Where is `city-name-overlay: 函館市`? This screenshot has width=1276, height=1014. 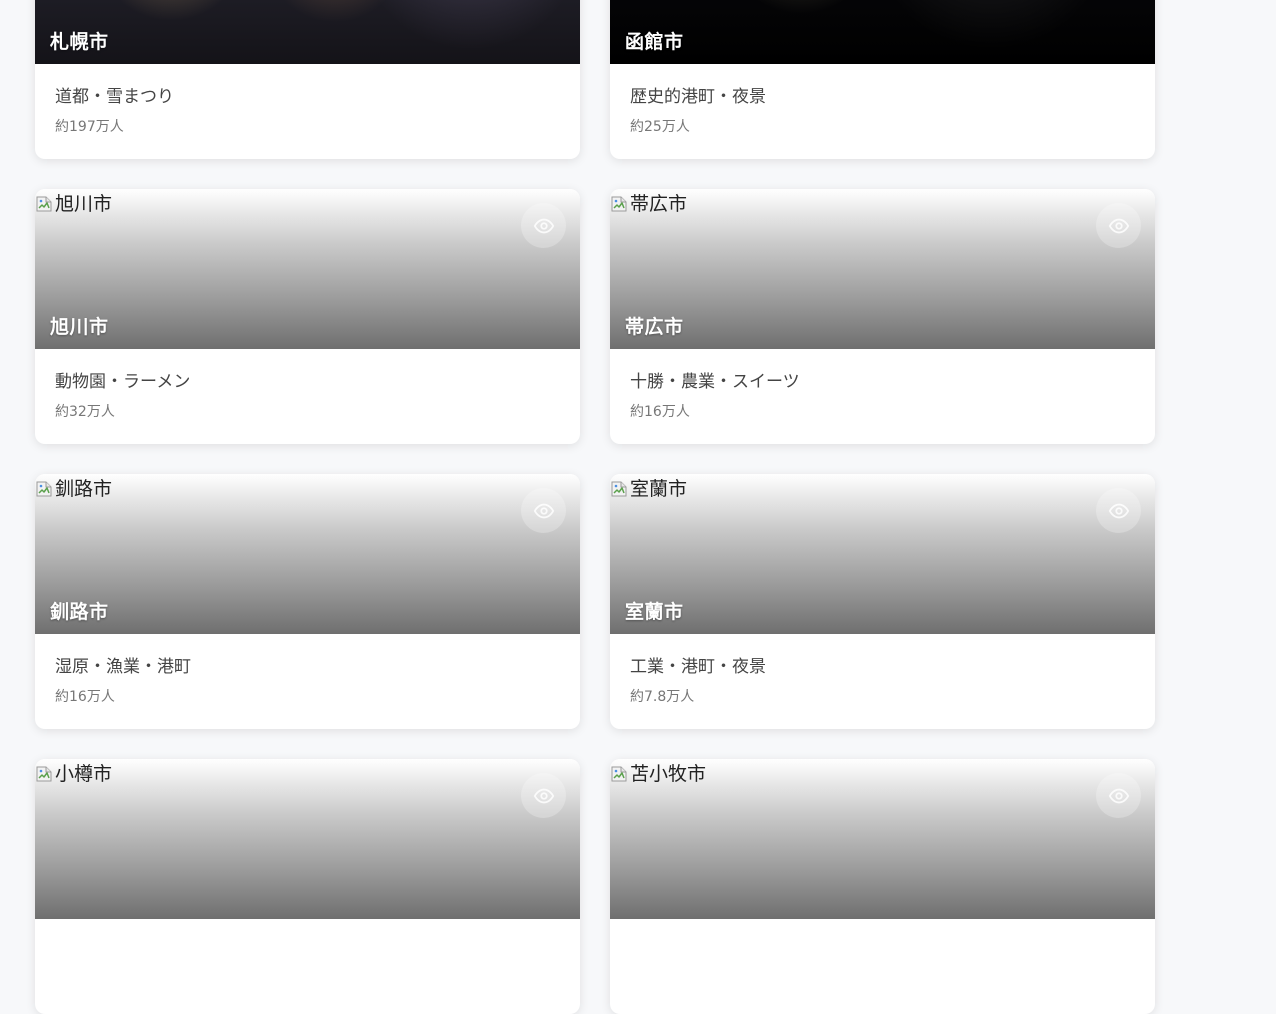 city-name-overlay: 函館市 is located at coordinates (654, 42).